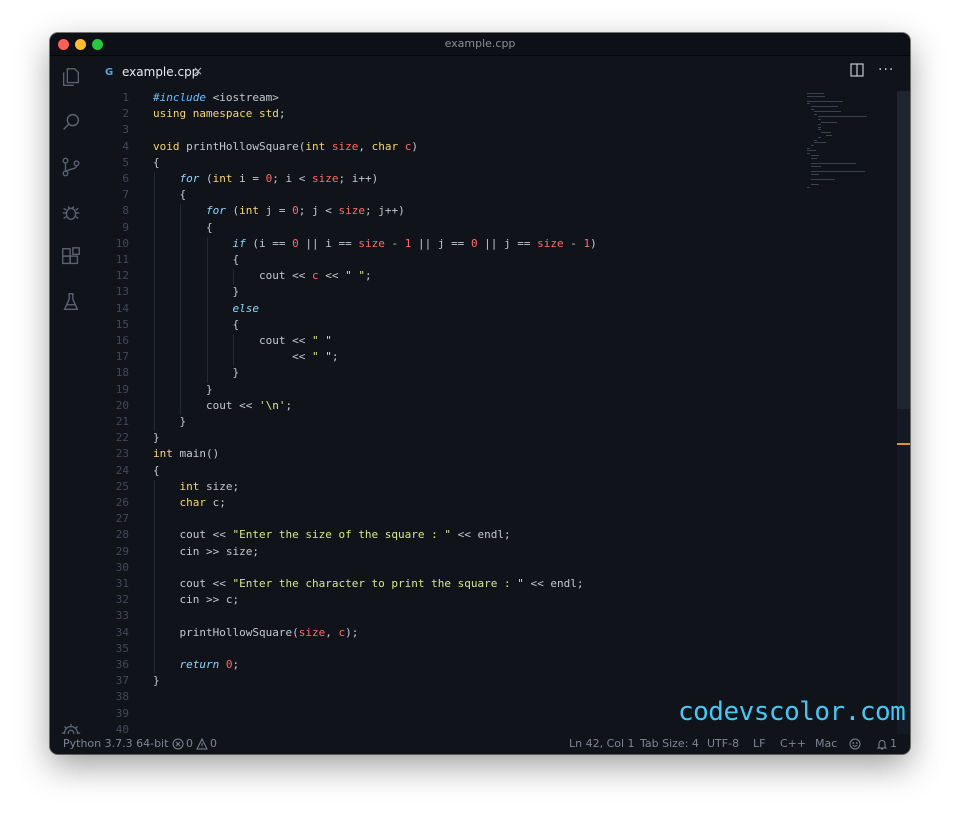 This screenshot has height=820, width=960. Describe the element at coordinates (122, 243) in the screenshot. I see `line-number: 10` at that location.